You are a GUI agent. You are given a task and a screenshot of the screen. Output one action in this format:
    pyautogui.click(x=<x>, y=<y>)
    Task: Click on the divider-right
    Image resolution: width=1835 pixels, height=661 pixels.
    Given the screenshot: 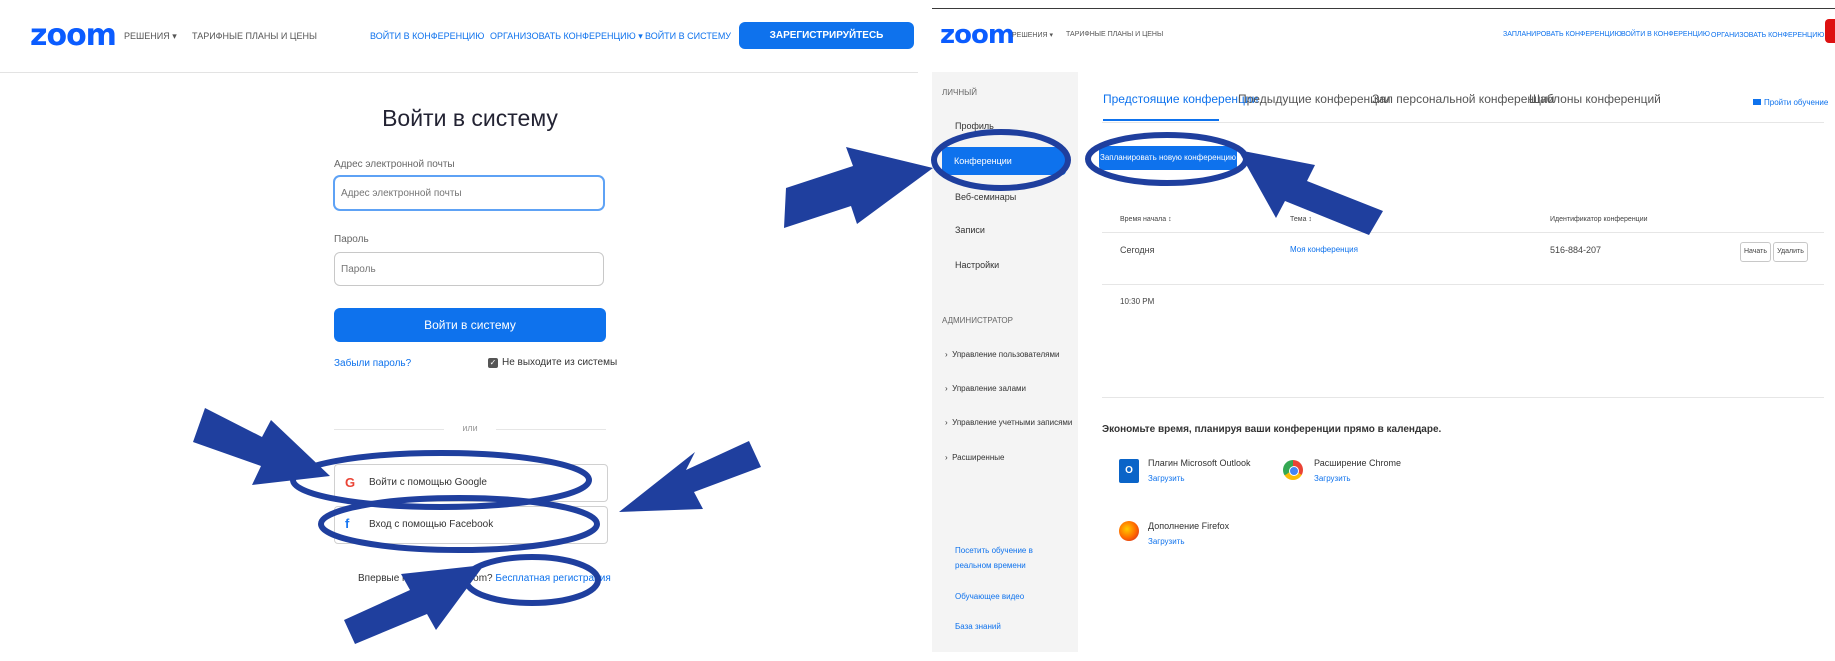 What is the action you would take?
    pyautogui.click(x=551, y=429)
    